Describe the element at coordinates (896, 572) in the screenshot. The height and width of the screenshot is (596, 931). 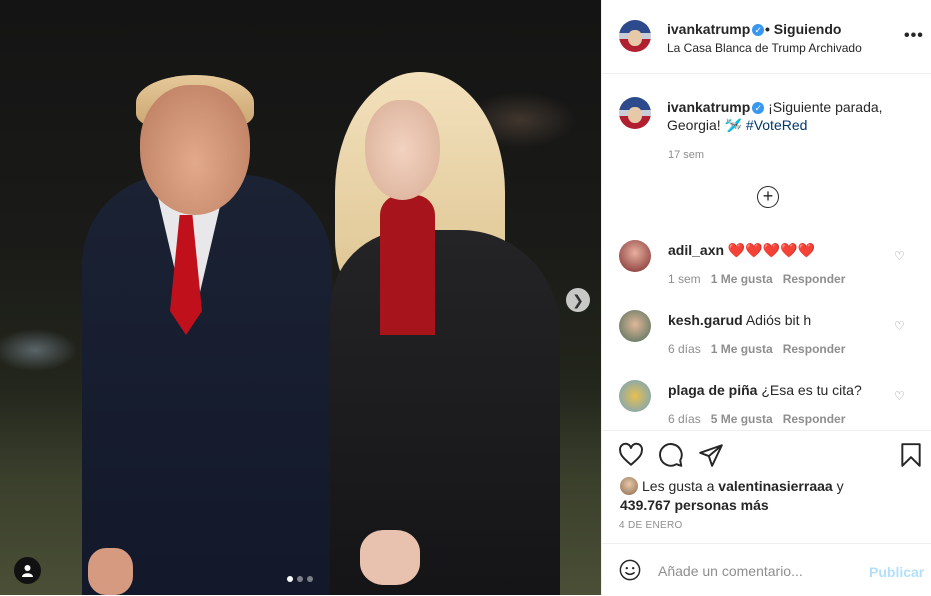
I see `publish-button: Publicar` at that location.